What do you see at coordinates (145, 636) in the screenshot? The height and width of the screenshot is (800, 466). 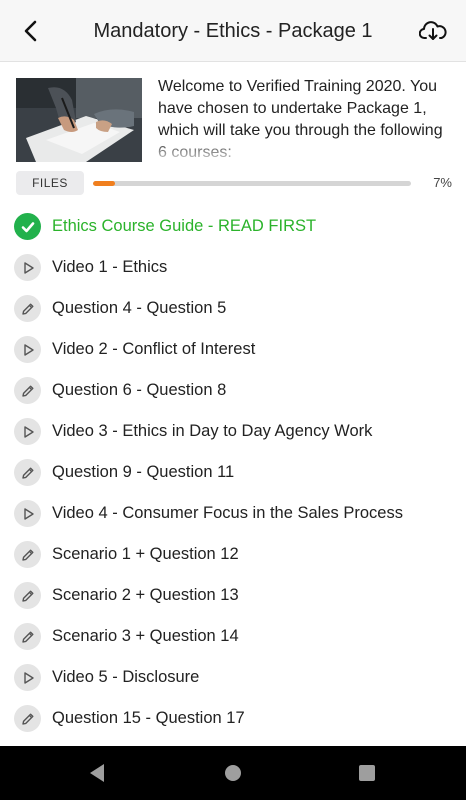 I see `course-item-label: Scenario 3 + Question 14` at bounding box center [145, 636].